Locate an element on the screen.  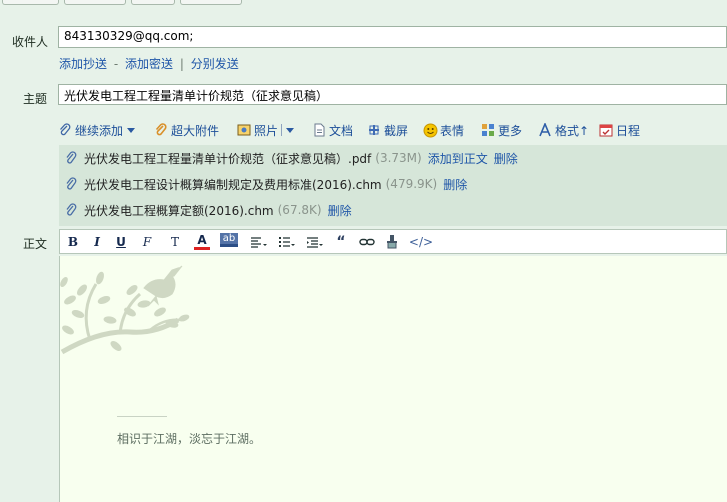
attachment-size: (3.73M) is located at coordinates (398, 158).